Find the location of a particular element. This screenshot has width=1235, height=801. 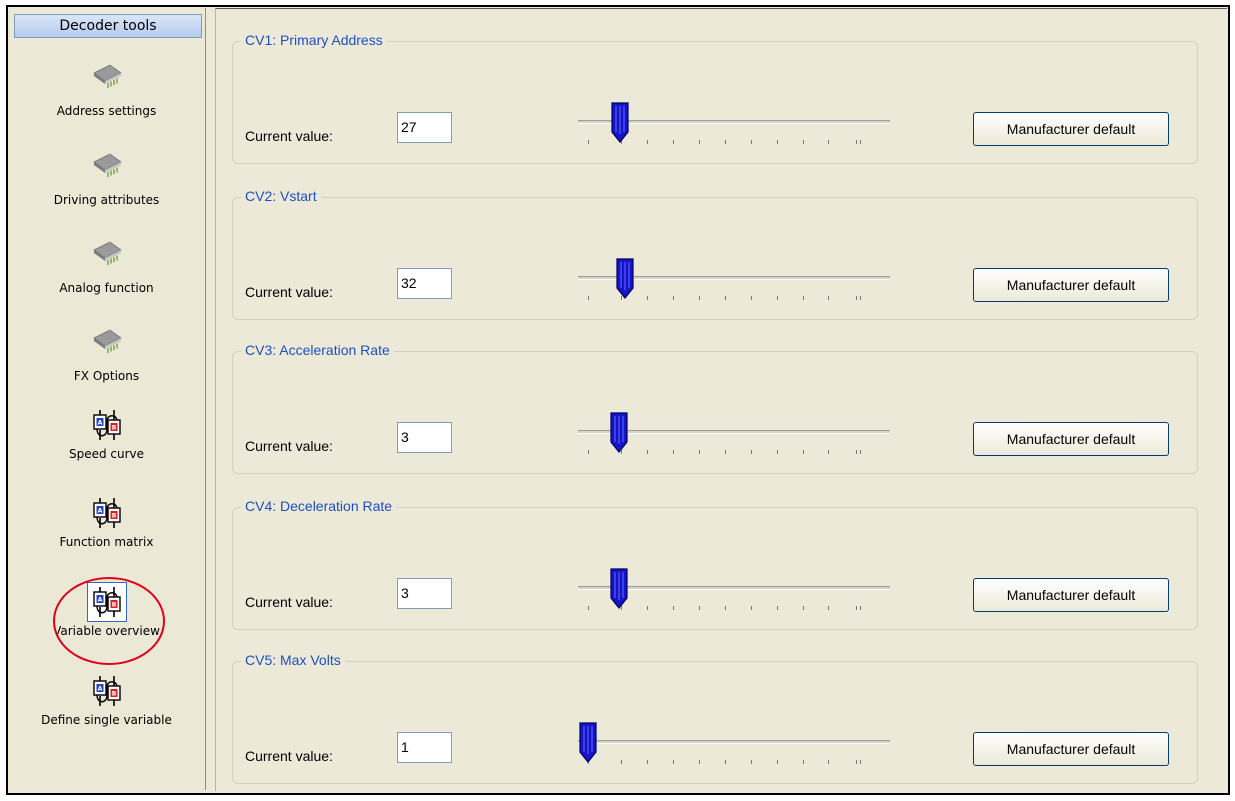

sidebar-item-label: Function matrix is located at coordinates (106, 542).